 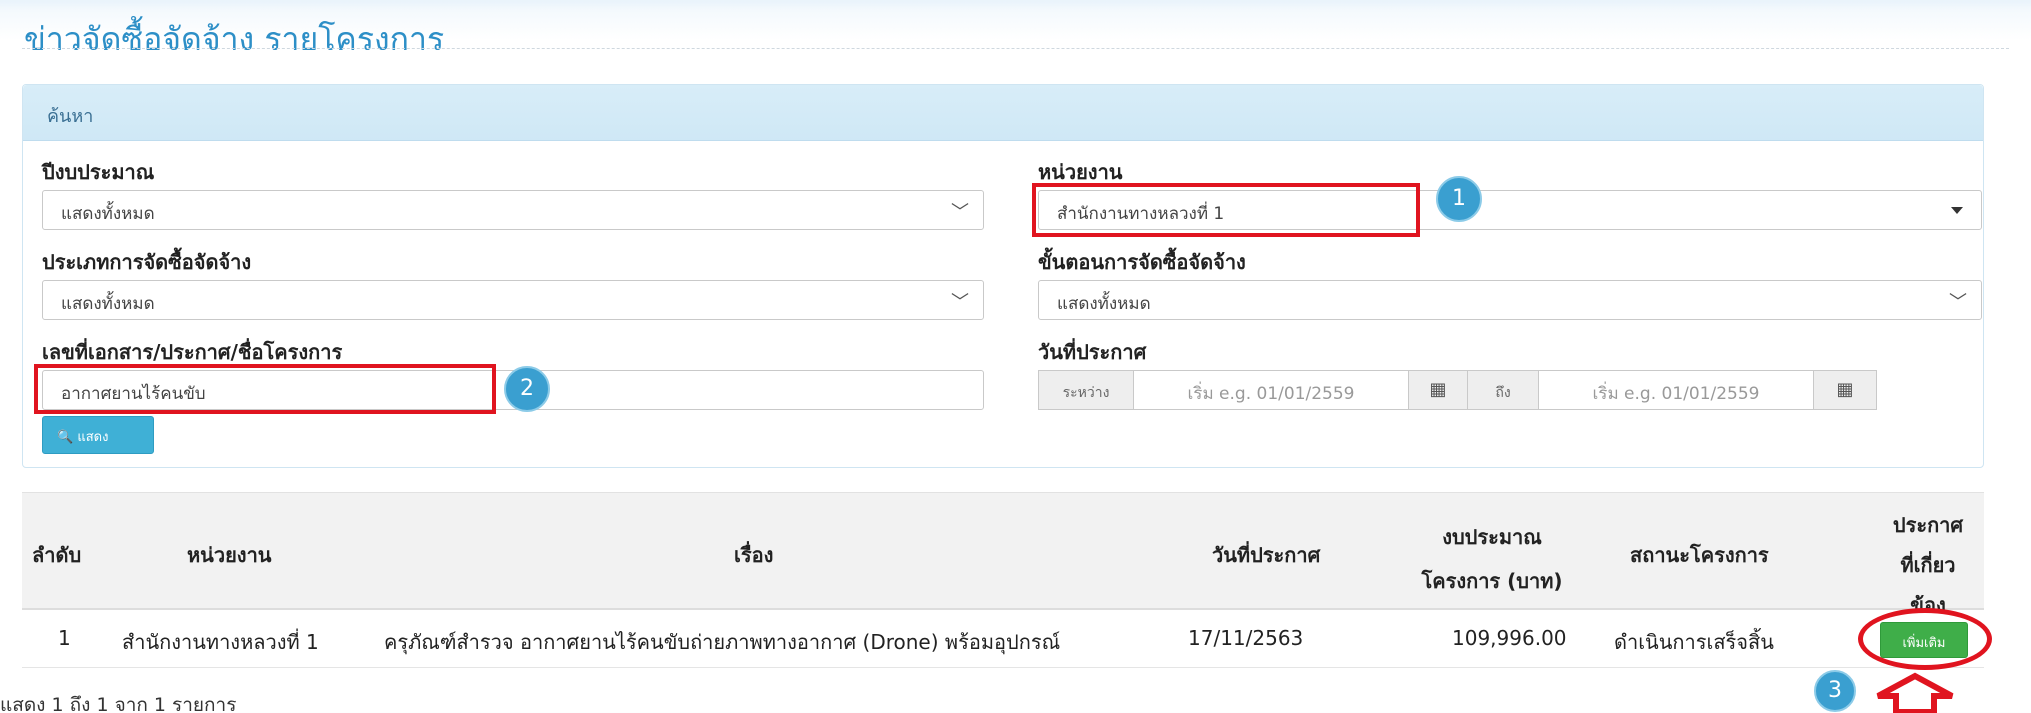 I want to click on th-agency: หน่วยงาน, so click(x=229, y=555).